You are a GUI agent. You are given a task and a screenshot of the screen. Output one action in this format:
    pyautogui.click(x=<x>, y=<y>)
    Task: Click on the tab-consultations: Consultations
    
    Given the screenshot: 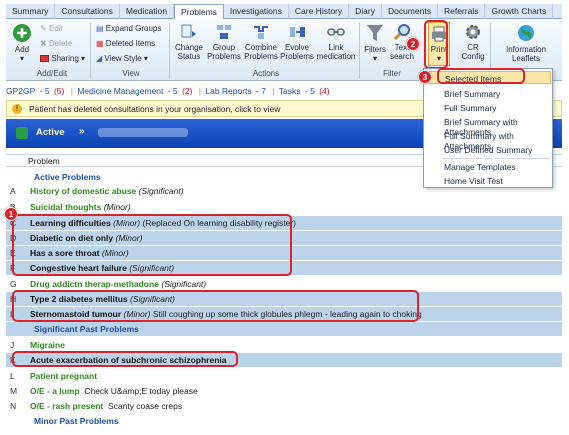 What is the action you would take?
    pyautogui.click(x=87, y=11)
    